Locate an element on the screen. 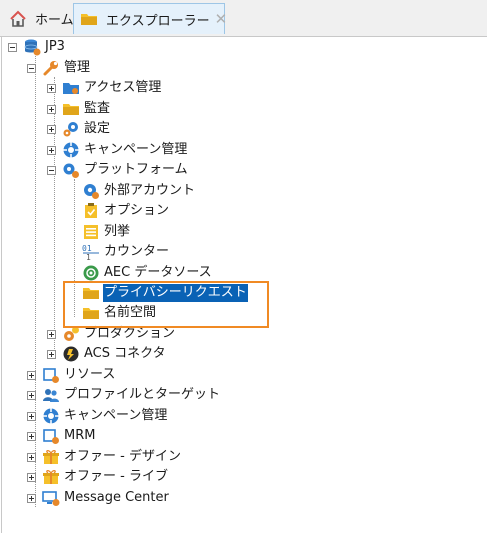 This screenshot has width=487, height=533. tree-item-mrm: MRM is located at coordinates (61, 436).